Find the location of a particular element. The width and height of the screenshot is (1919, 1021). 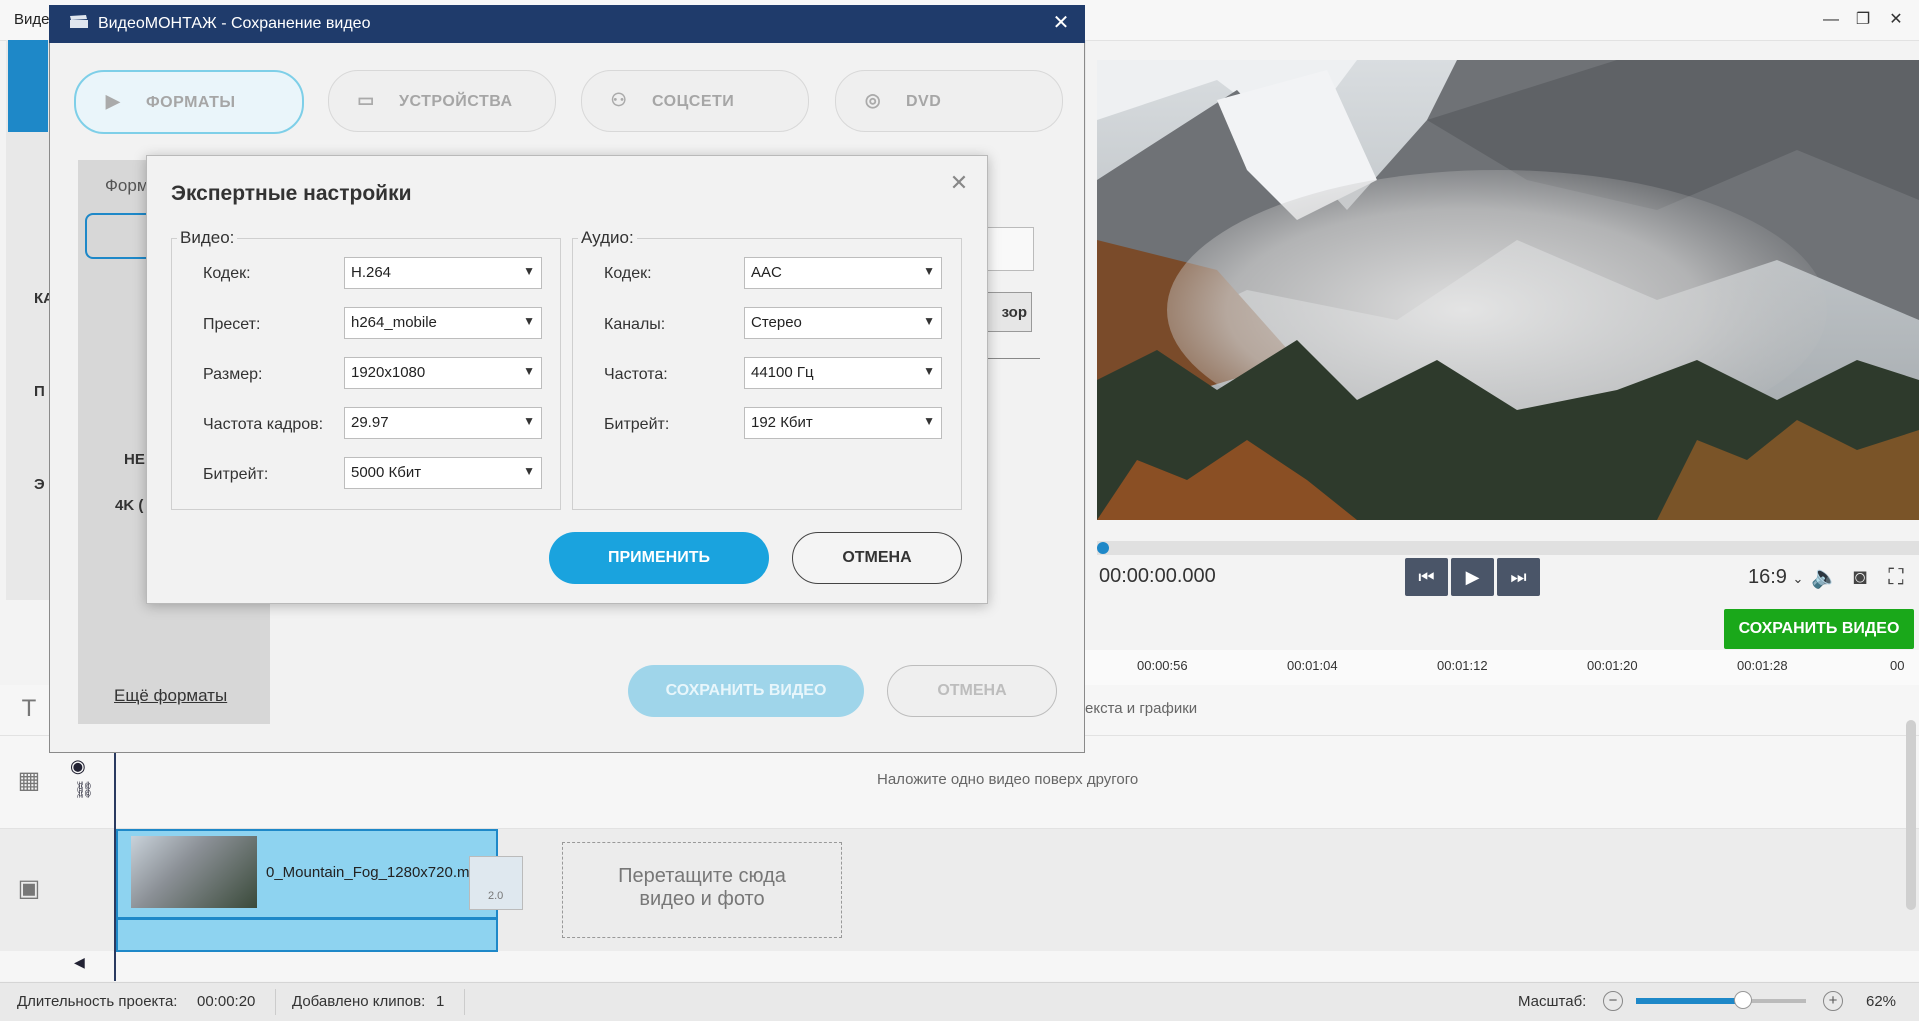

timeline-scrollbar is located at coordinates (1911, 815).